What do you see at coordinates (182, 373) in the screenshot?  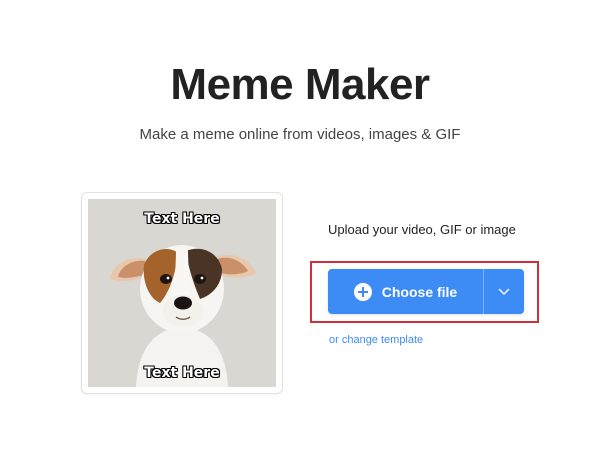 I see `meme-bottom-text: Text Here` at bounding box center [182, 373].